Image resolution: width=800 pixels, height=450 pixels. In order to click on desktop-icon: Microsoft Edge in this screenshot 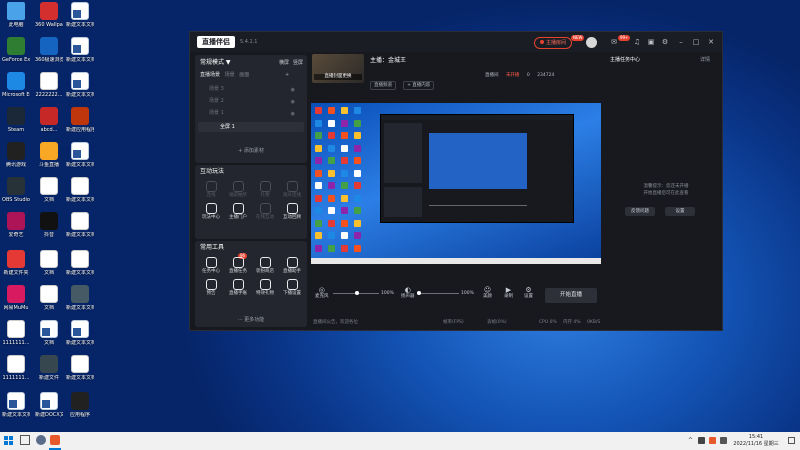, I will do `click(16, 85)`.